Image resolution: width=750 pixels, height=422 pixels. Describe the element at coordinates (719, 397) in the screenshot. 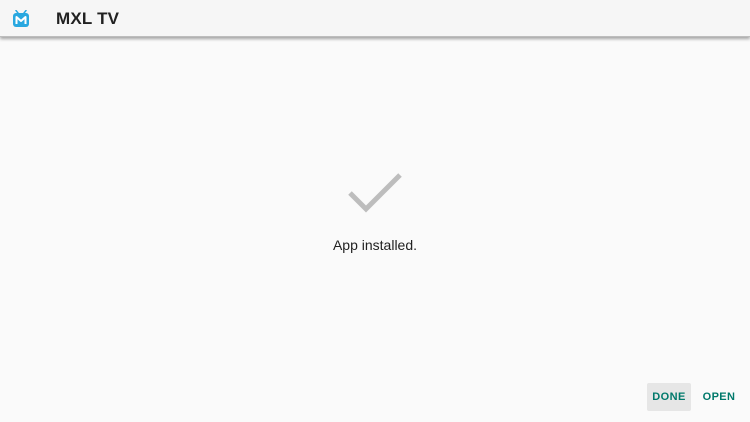

I see `open-button: OPEN` at that location.